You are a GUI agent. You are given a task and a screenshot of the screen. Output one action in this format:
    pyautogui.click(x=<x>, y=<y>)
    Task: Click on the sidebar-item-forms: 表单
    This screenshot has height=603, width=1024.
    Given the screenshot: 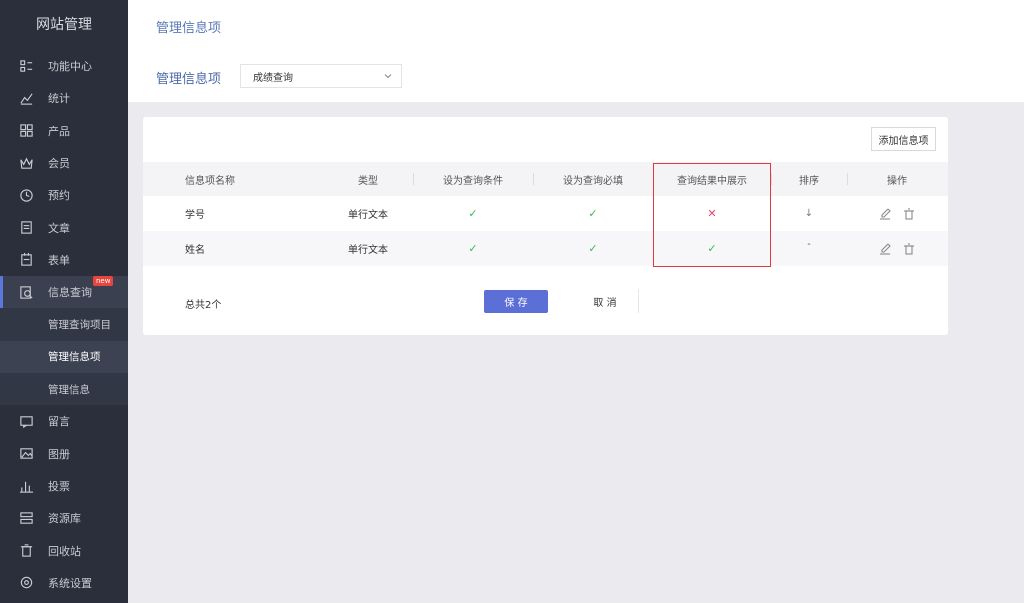 What is the action you would take?
    pyautogui.click(x=64, y=260)
    